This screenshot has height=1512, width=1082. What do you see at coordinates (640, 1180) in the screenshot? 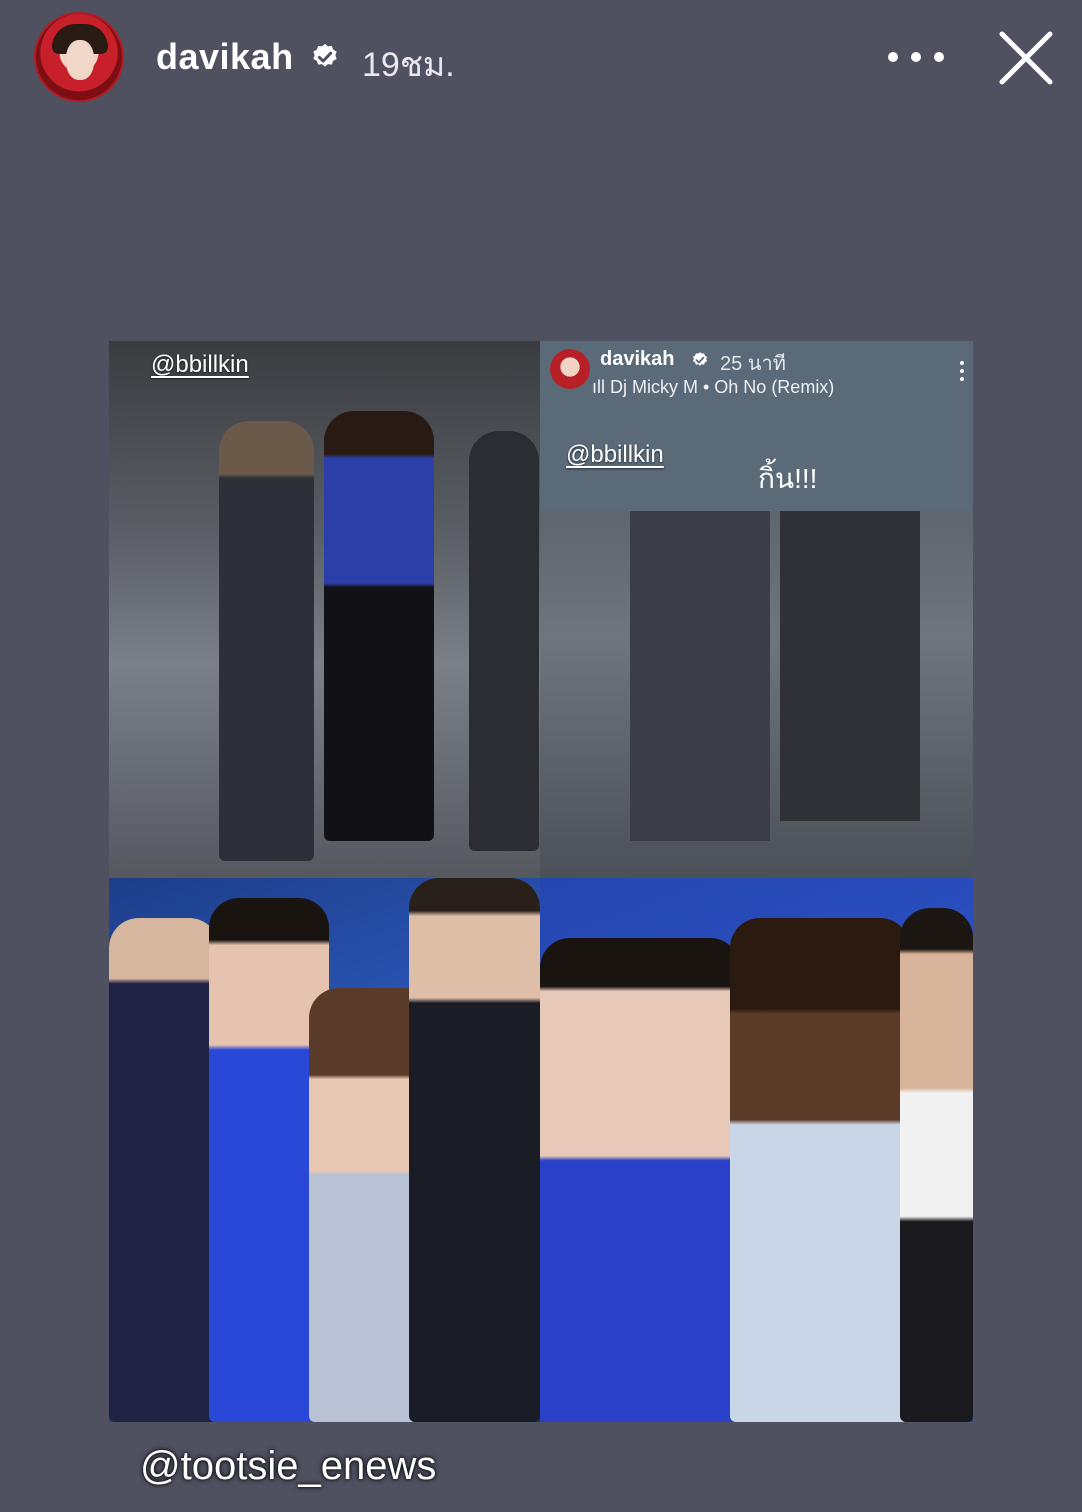
I see `photo-figure-woman-closeup` at bounding box center [640, 1180].